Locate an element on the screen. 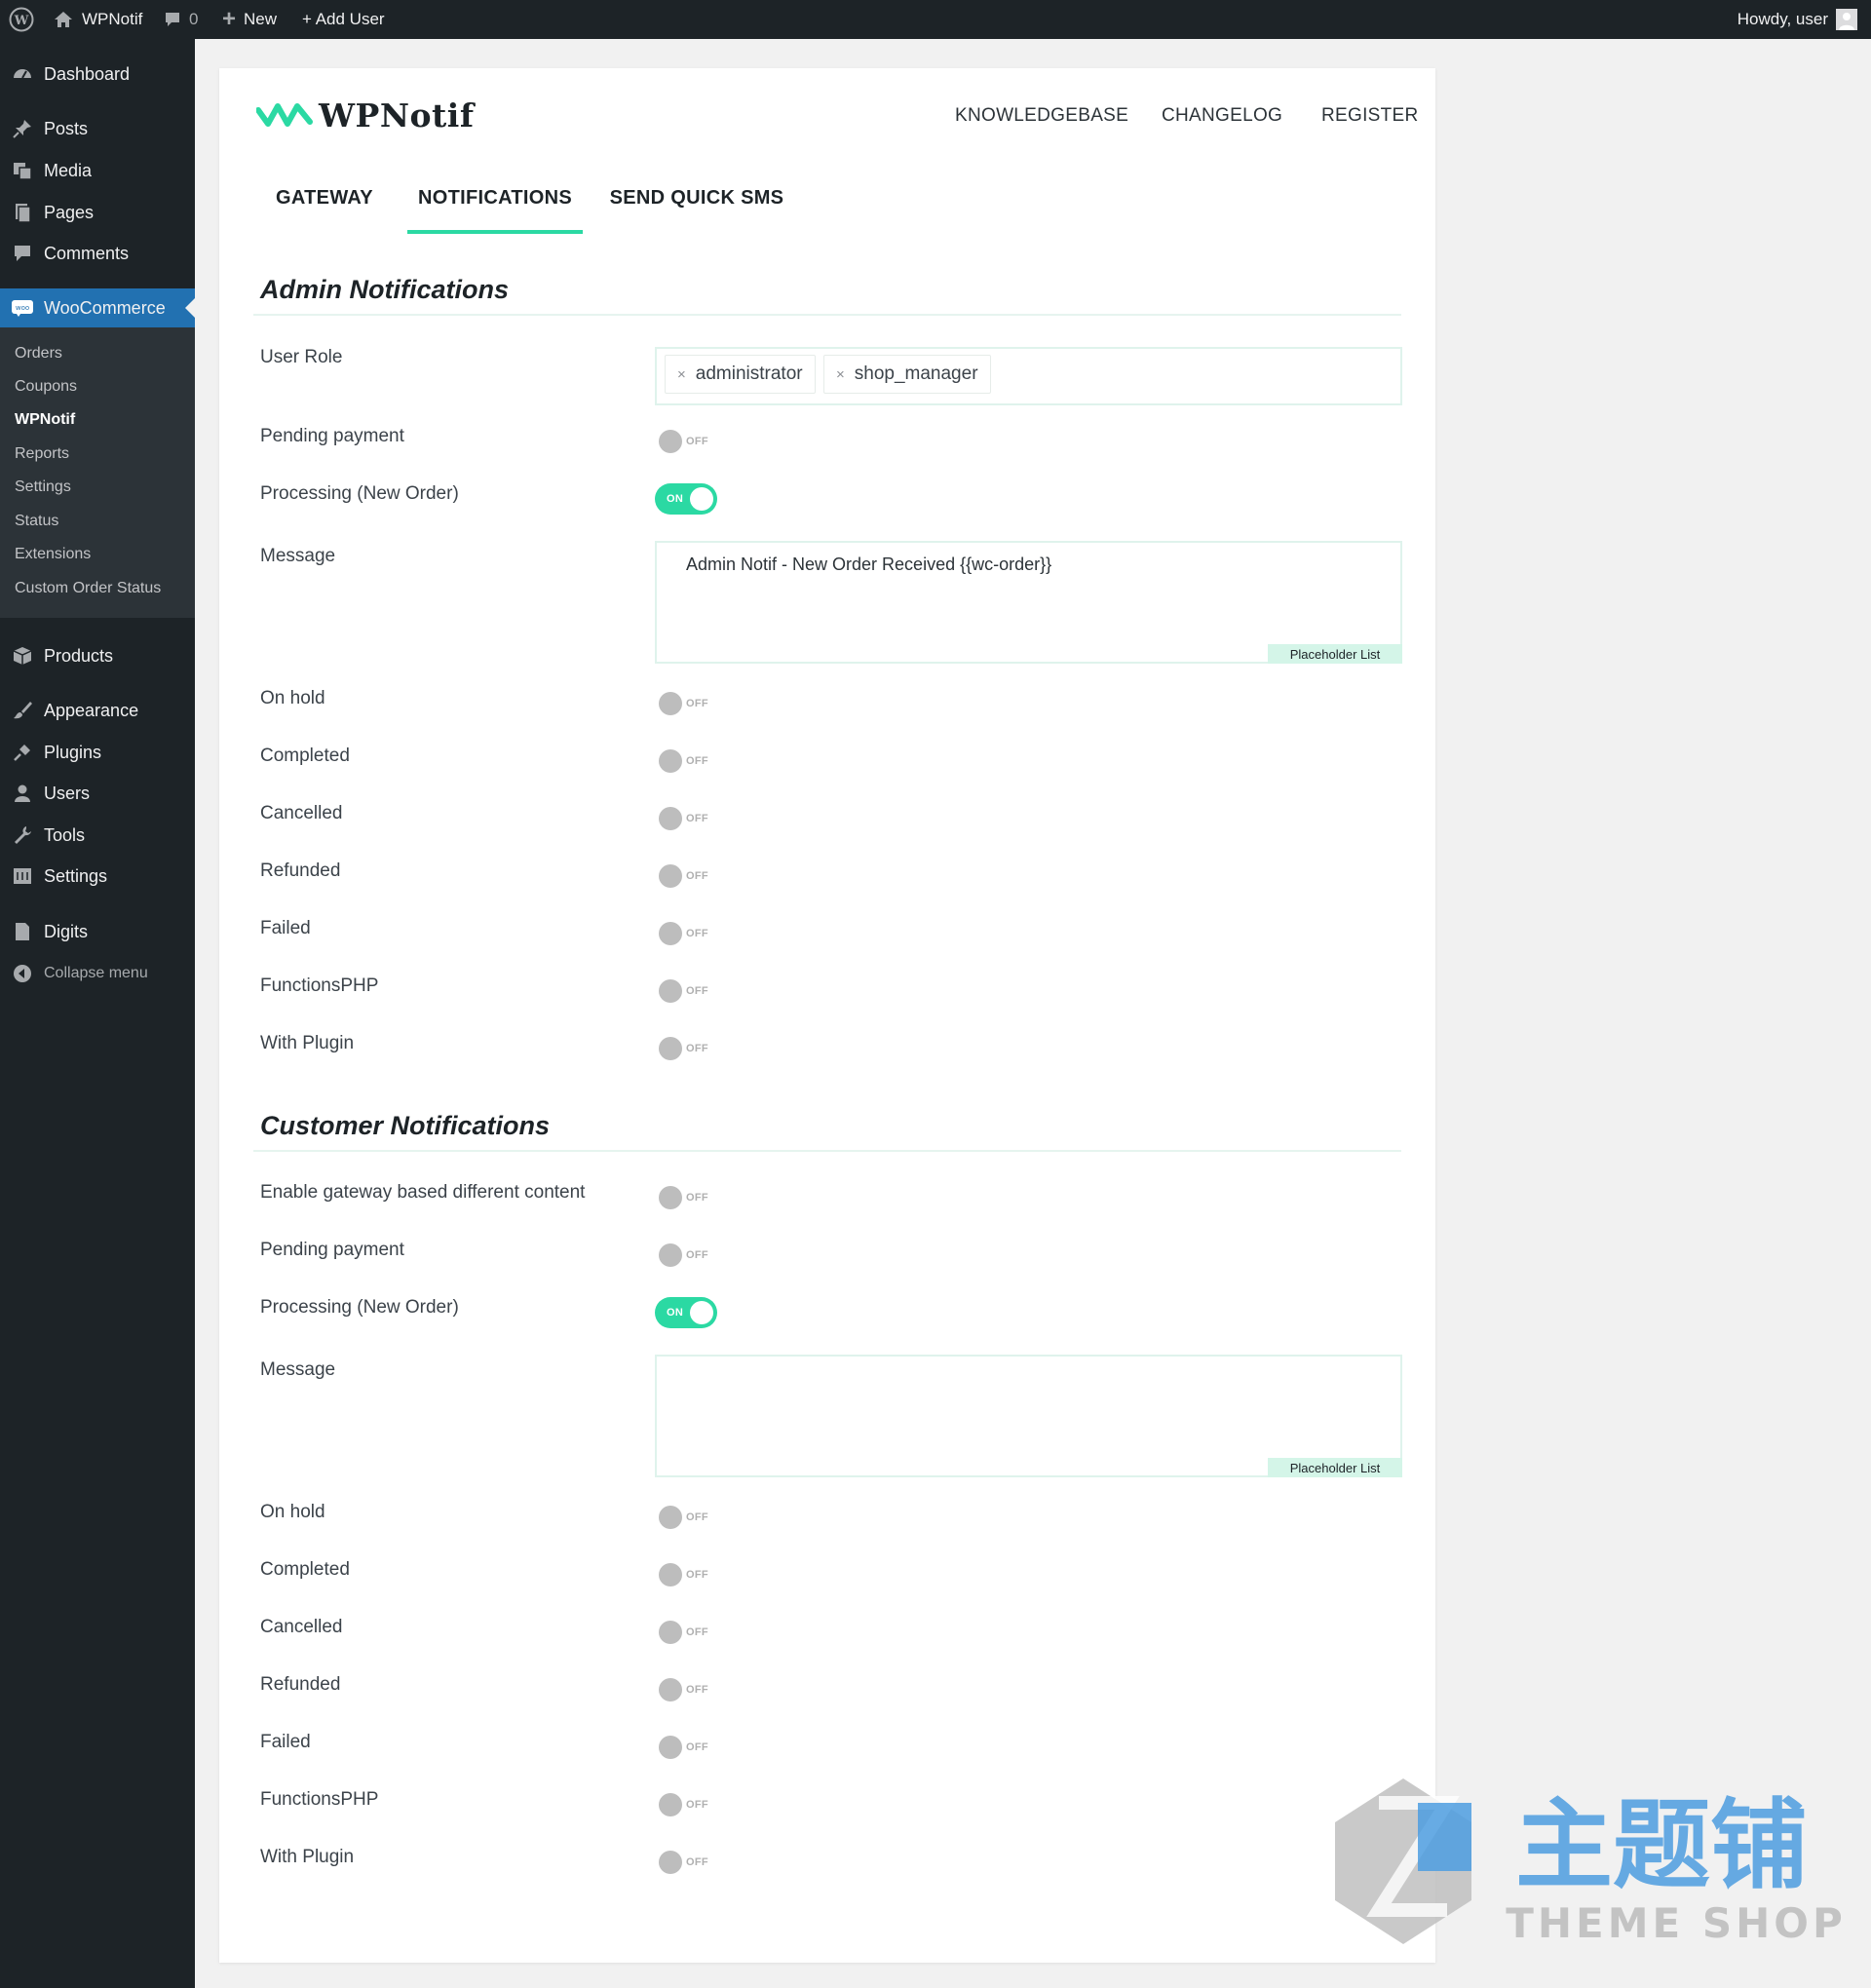 Image resolution: width=1871 pixels, height=1988 pixels. new-content-link: + New is located at coordinates (249, 19).